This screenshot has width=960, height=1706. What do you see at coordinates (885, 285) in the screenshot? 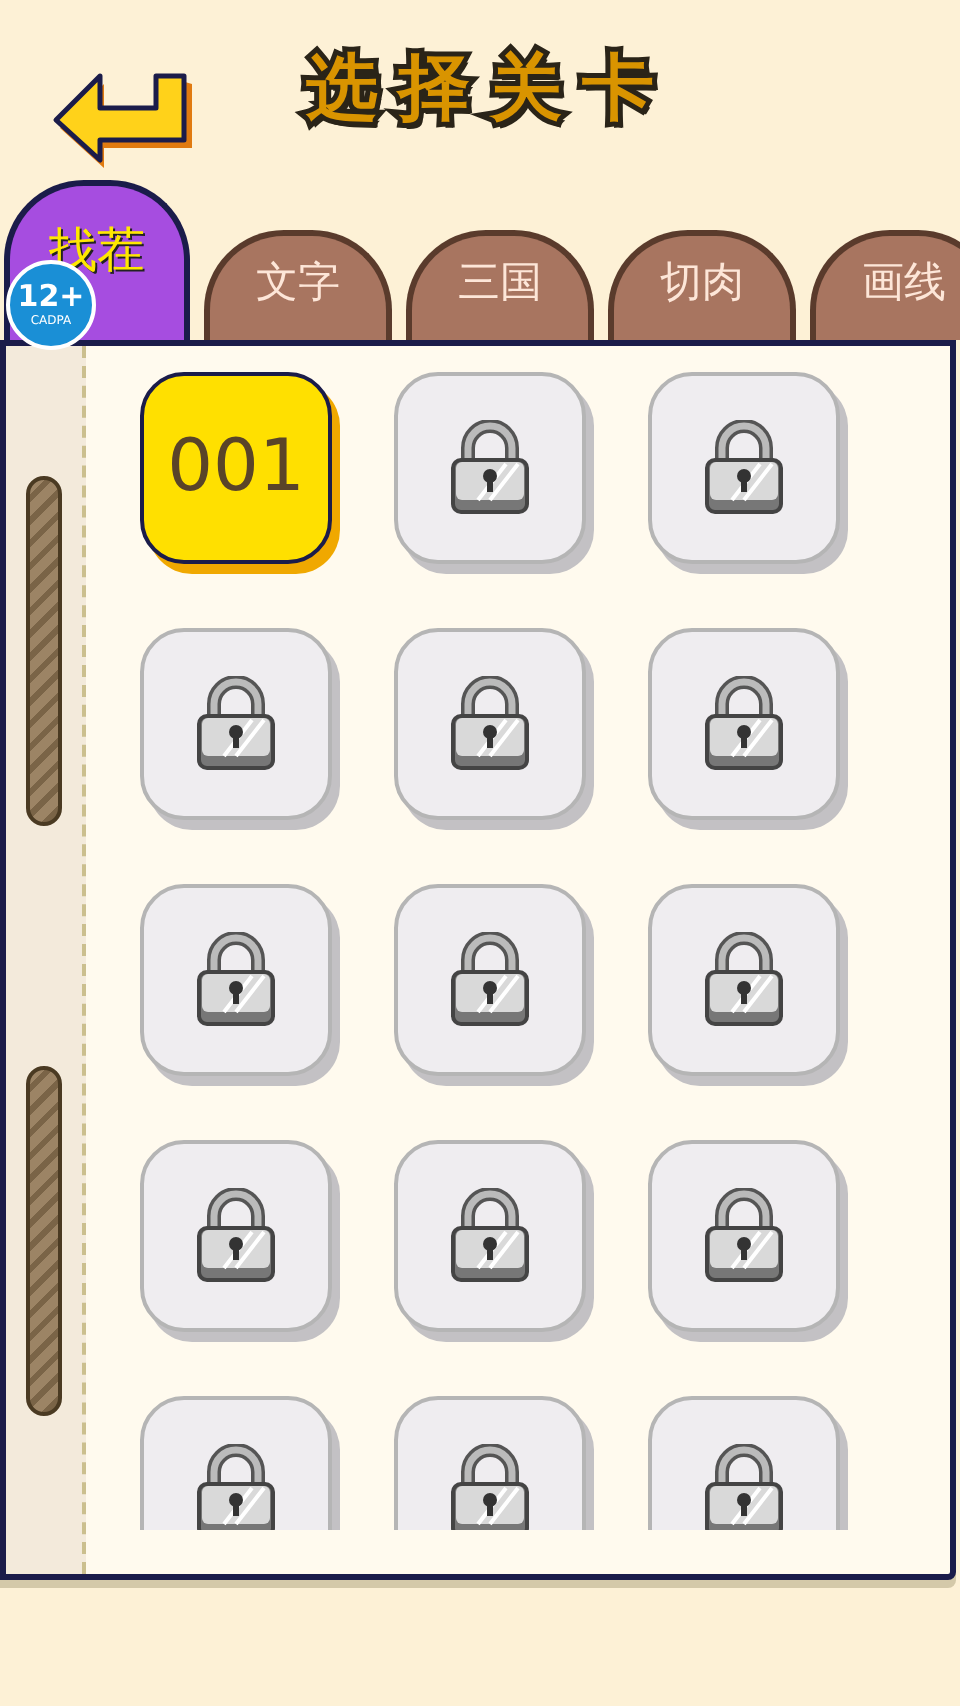
I see `category-tab: 画线` at bounding box center [885, 285].